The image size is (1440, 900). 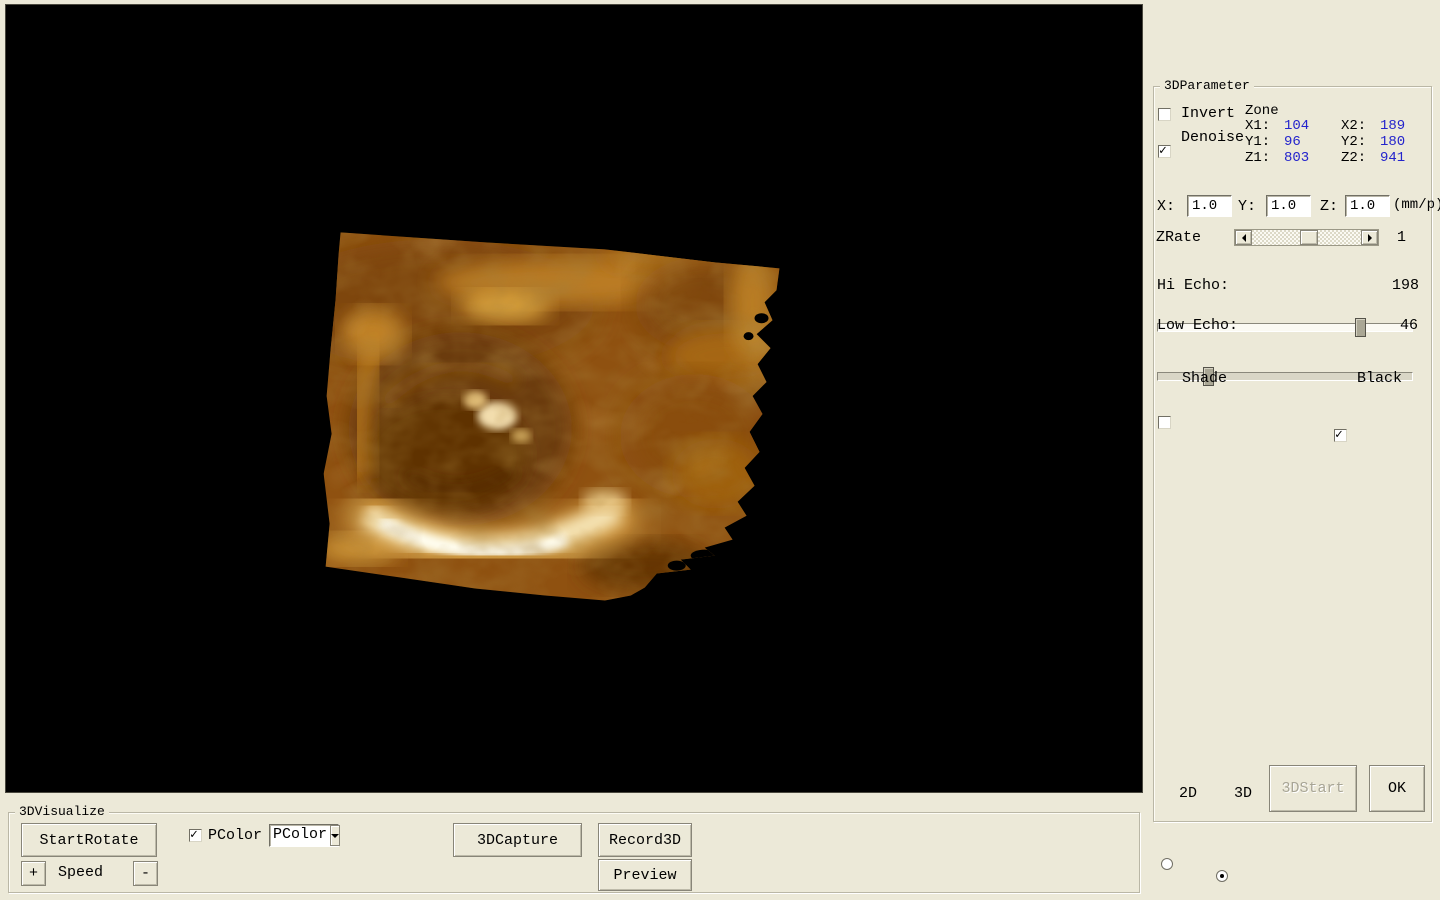 I want to click on mode-2d-label: 2D, so click(x=1188, y=793).